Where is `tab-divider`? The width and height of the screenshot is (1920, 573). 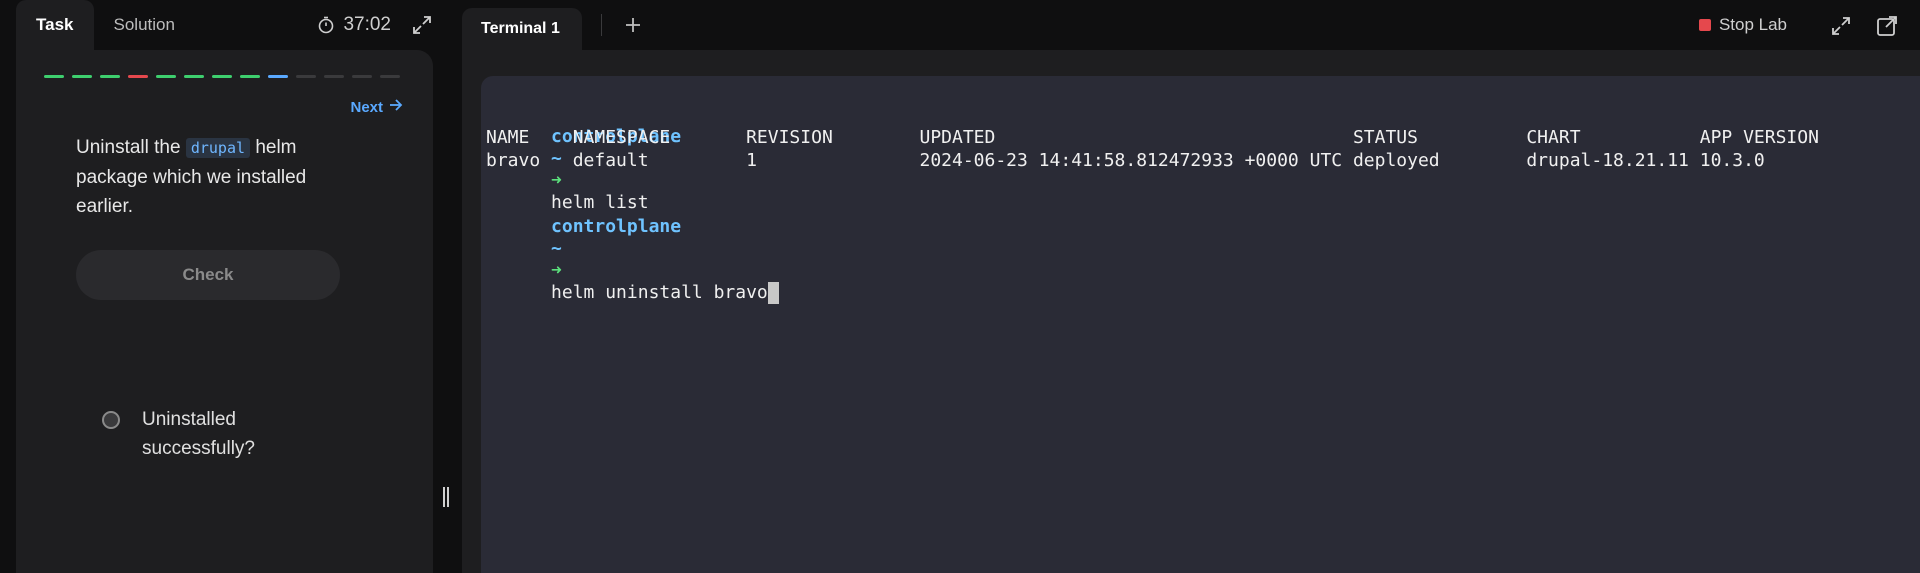 tab-divider is located at coordinates (601, 25).